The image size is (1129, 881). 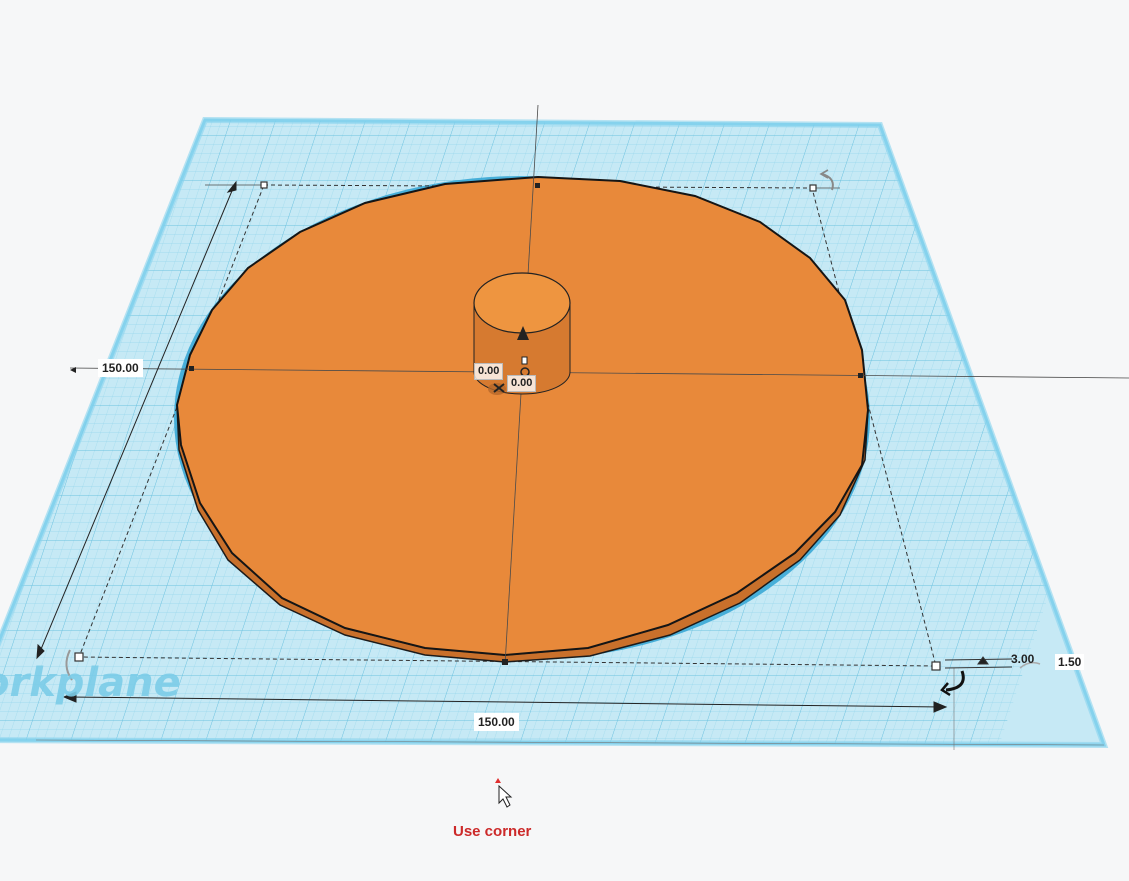 What do you see at coordinates (813, 188) in the screenshot?
I see `corner-handle-back-right` at bounding box center [813, 188].